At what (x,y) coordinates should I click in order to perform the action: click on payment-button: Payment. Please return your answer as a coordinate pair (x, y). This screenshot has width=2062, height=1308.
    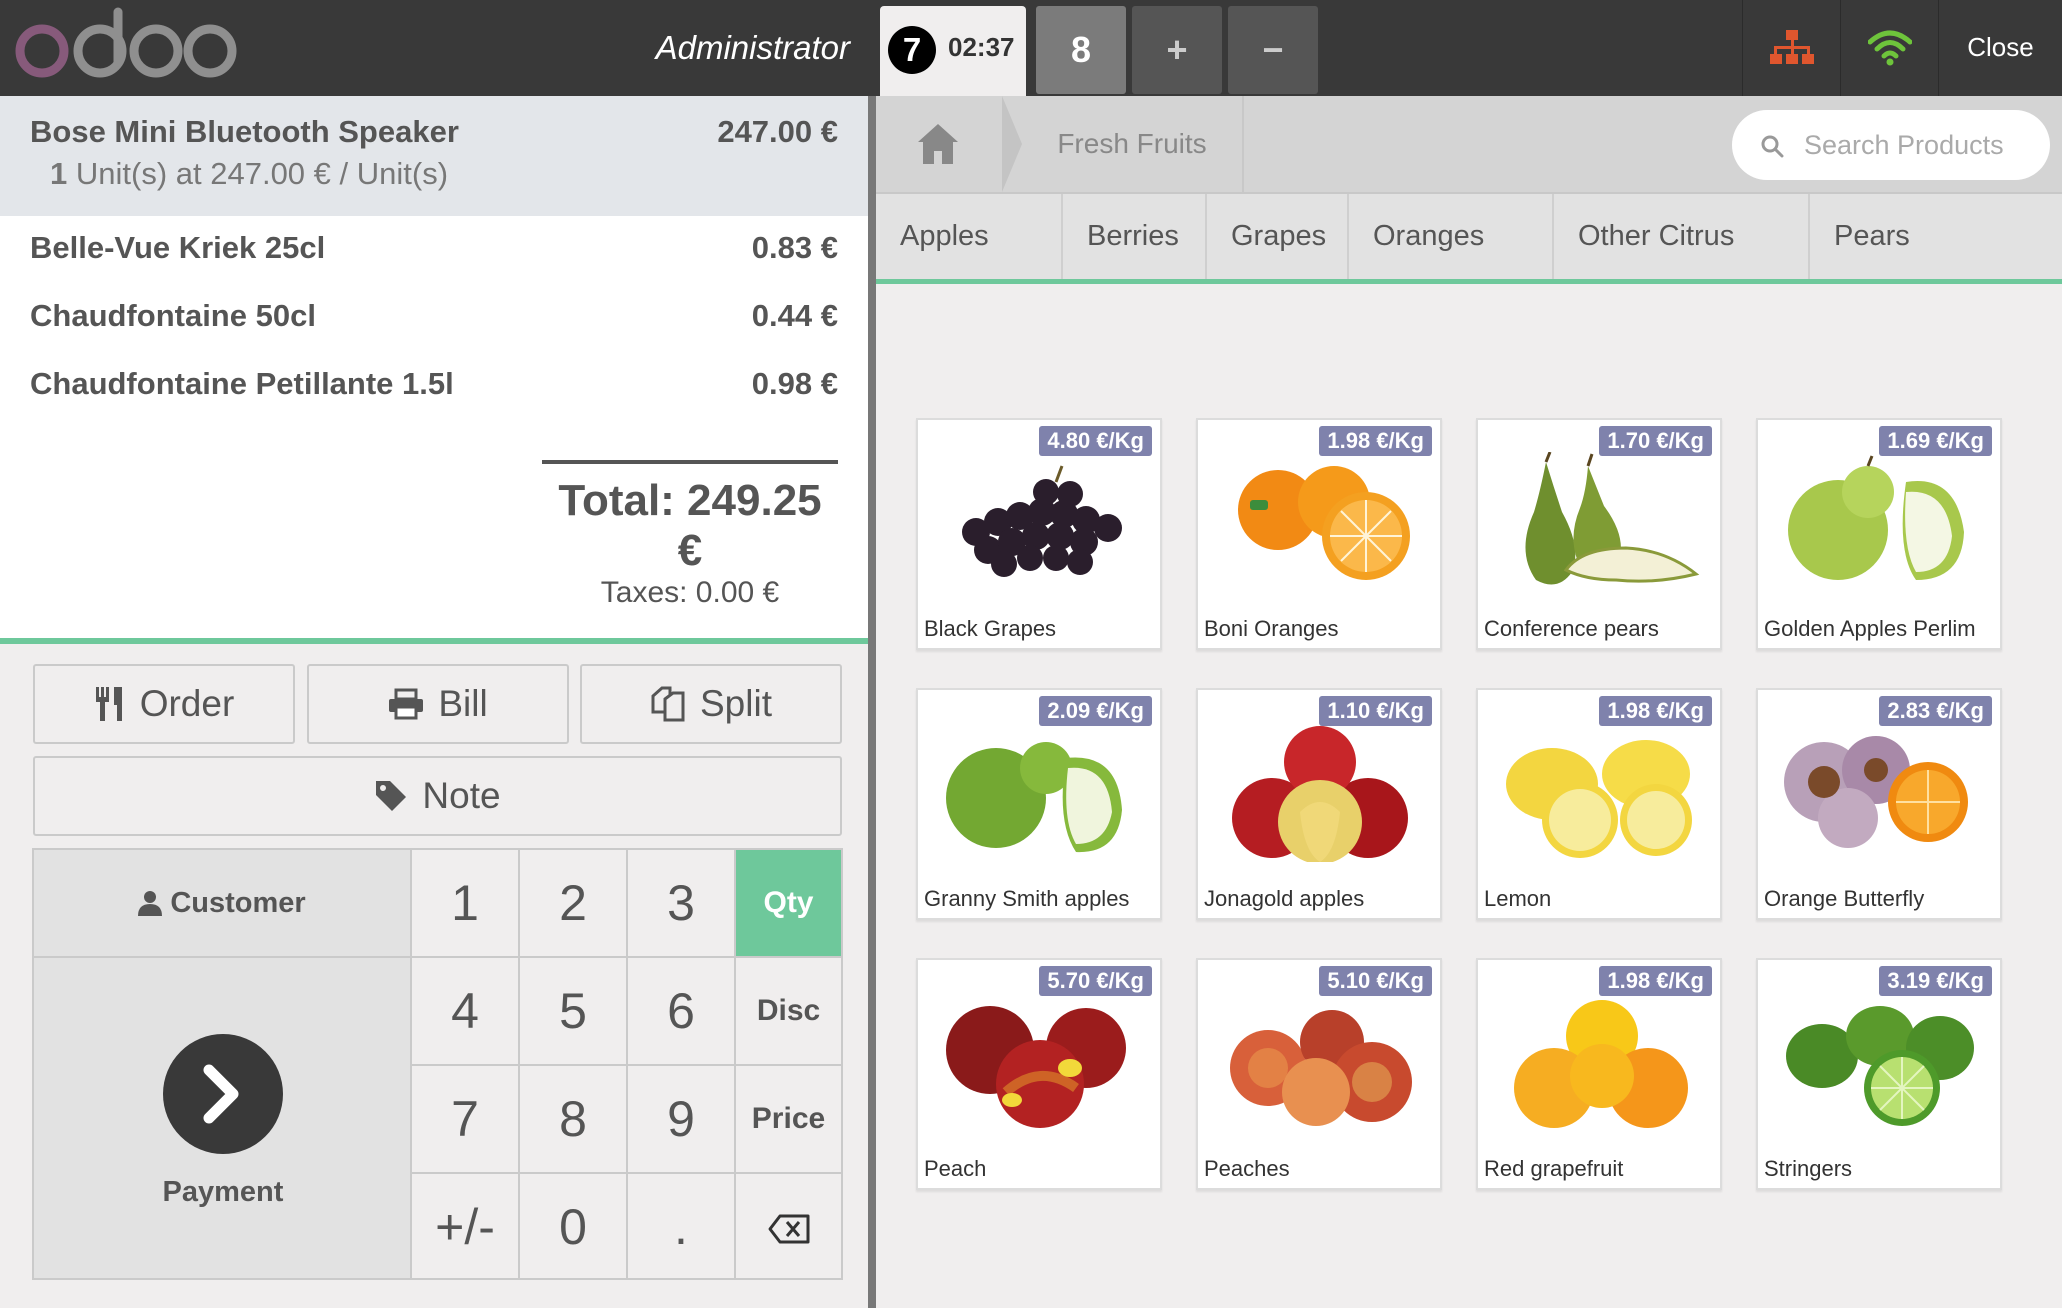
    Looking at the image, I should click on (223, 1118).